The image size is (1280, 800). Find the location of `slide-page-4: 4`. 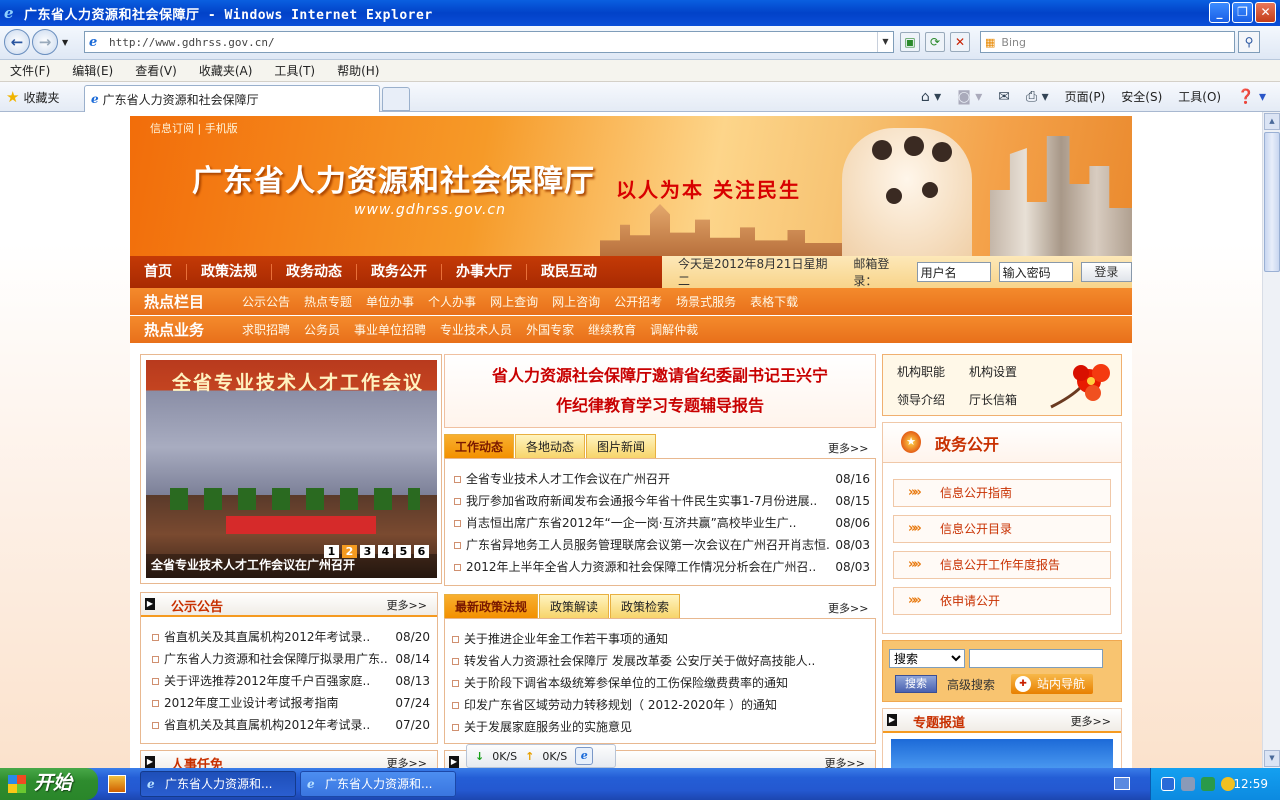

slide-page-4: 4 is located at coordinates (385, 551).